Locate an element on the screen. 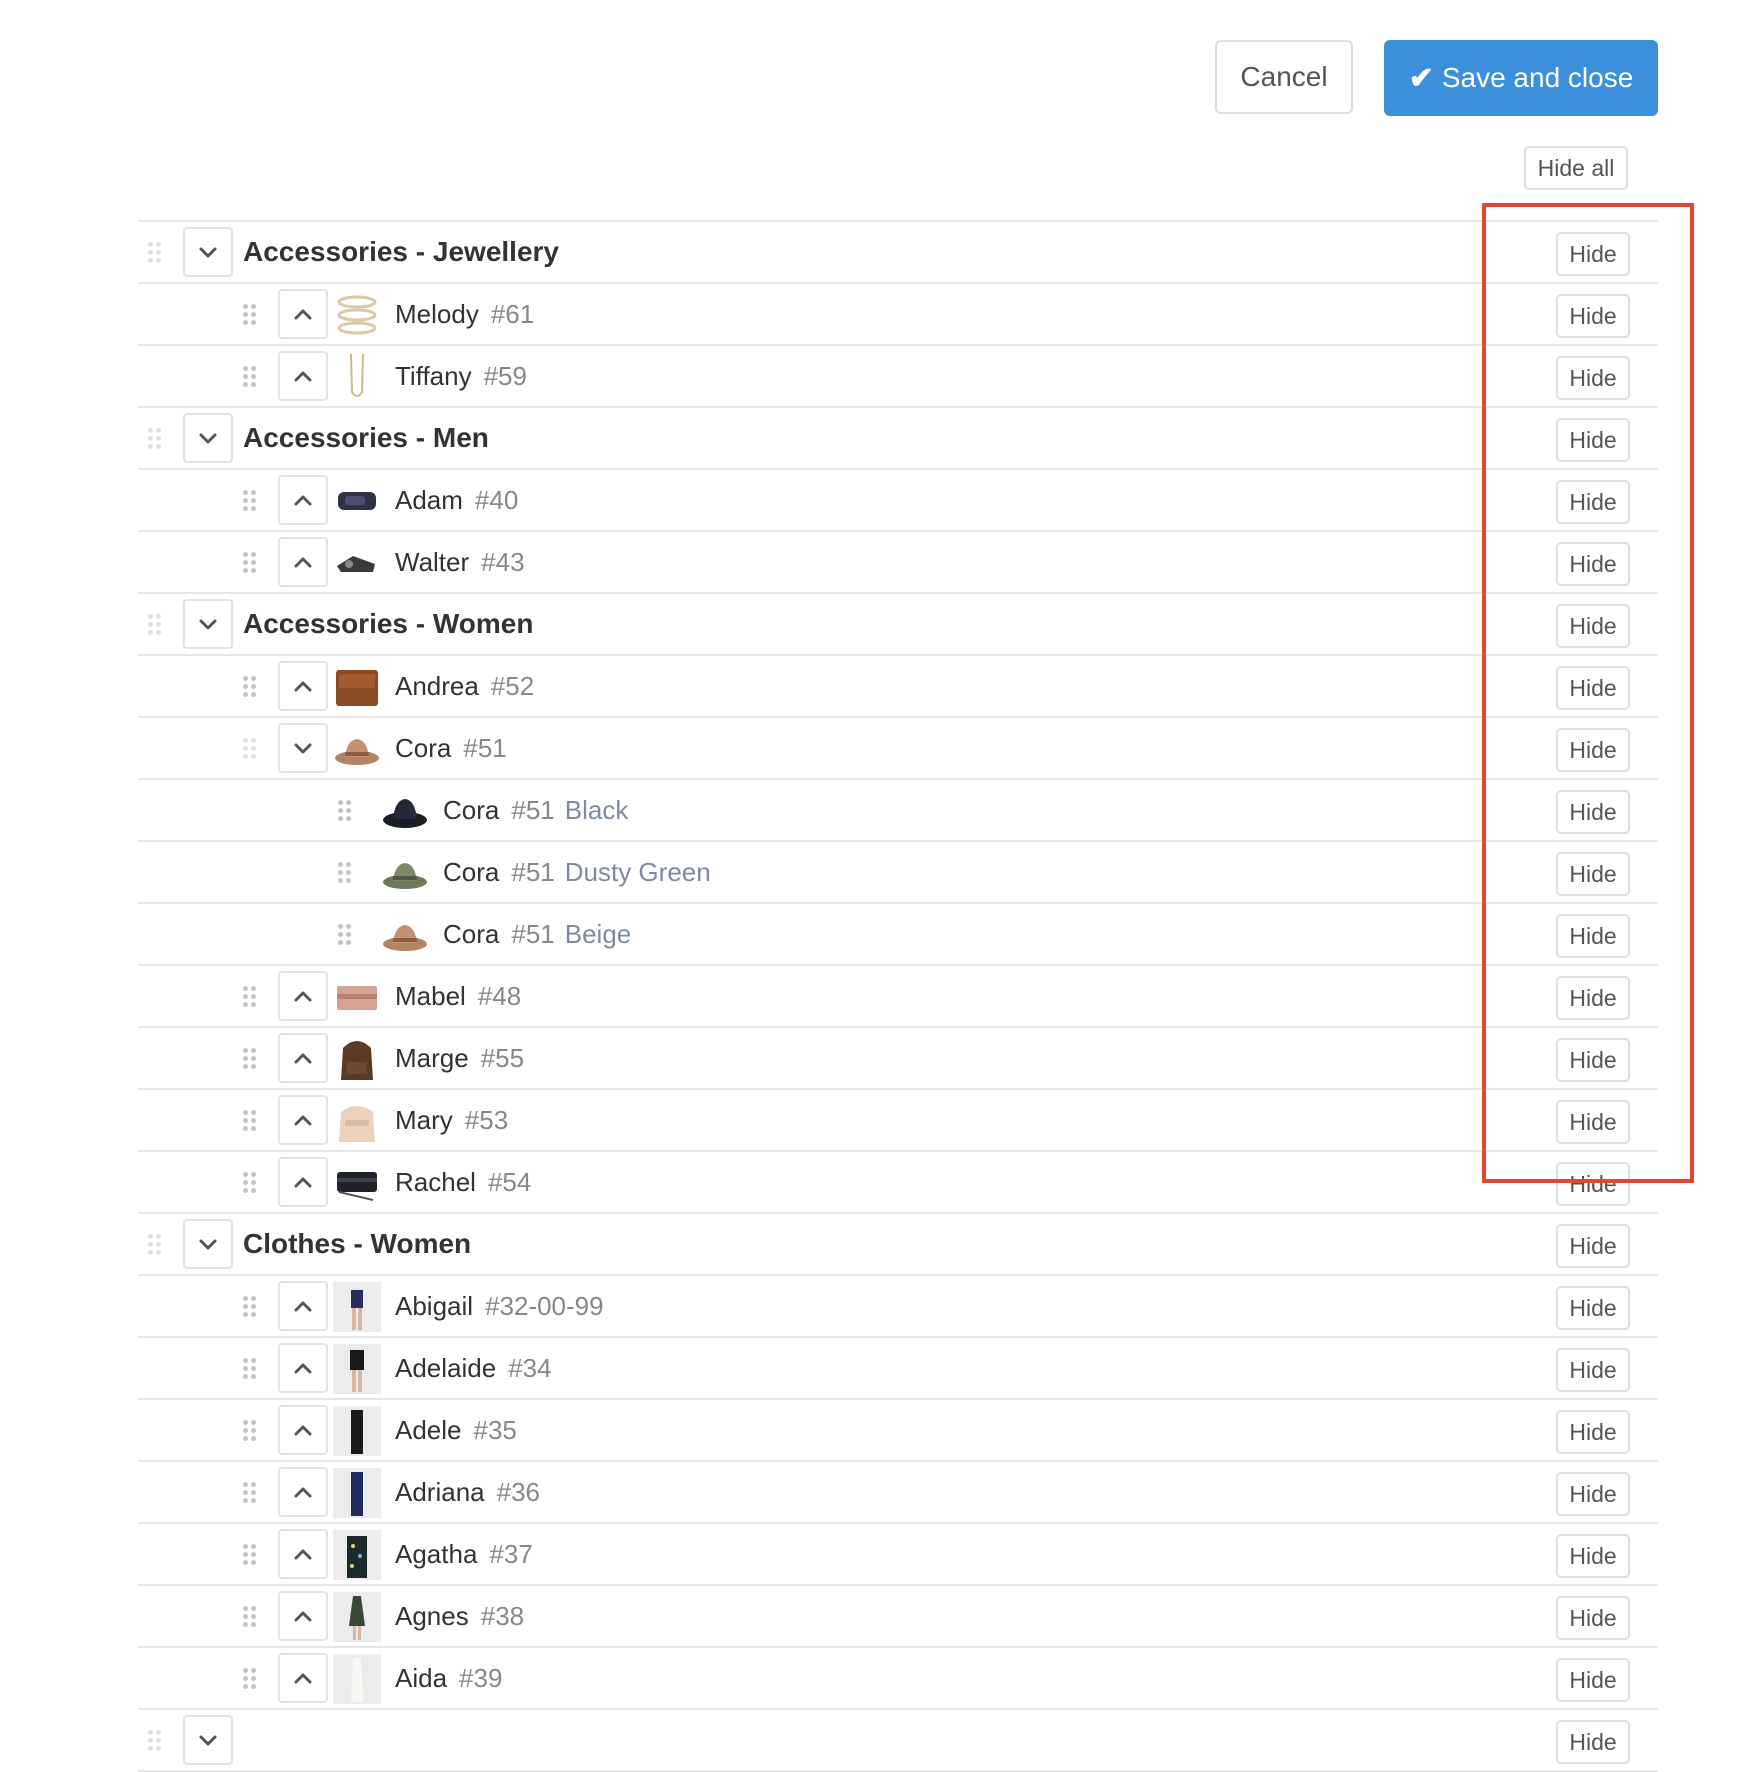  item-name: Rachel is located at coordinates (435, 1182).